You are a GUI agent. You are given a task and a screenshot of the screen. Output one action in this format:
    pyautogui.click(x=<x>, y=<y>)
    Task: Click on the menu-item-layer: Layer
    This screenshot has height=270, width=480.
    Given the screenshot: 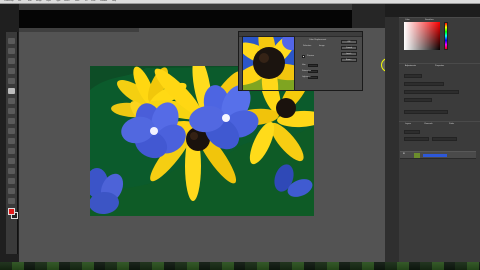 What is the action you would take?
    pyautogui.click(x=48, y=1)
    